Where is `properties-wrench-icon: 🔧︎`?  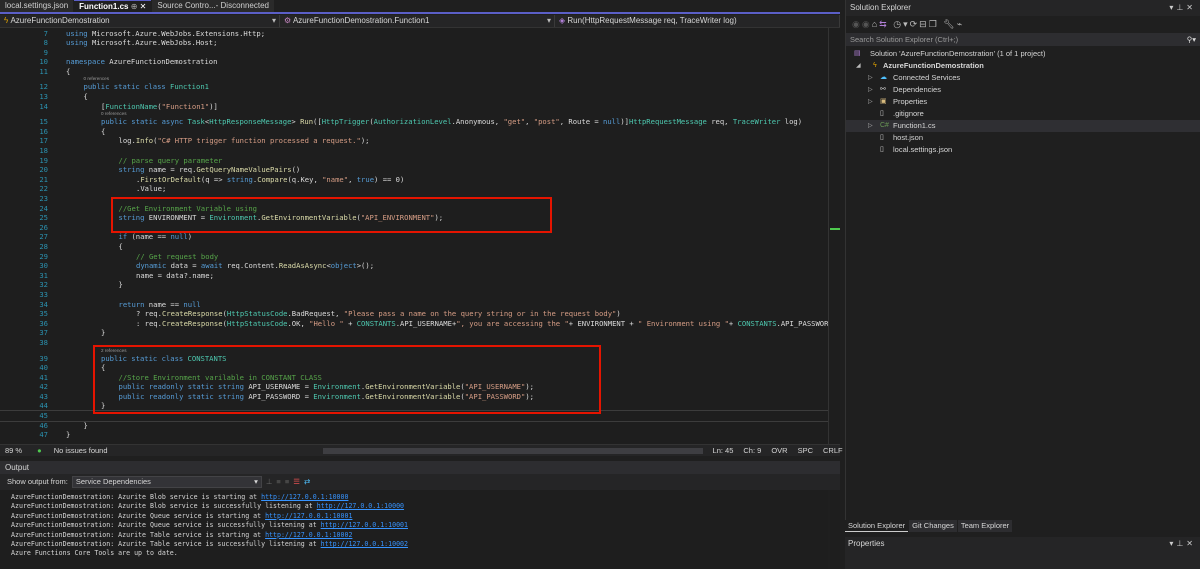 properties-wrench-icon: 🔧︎ is located at coordinates (949, 24).